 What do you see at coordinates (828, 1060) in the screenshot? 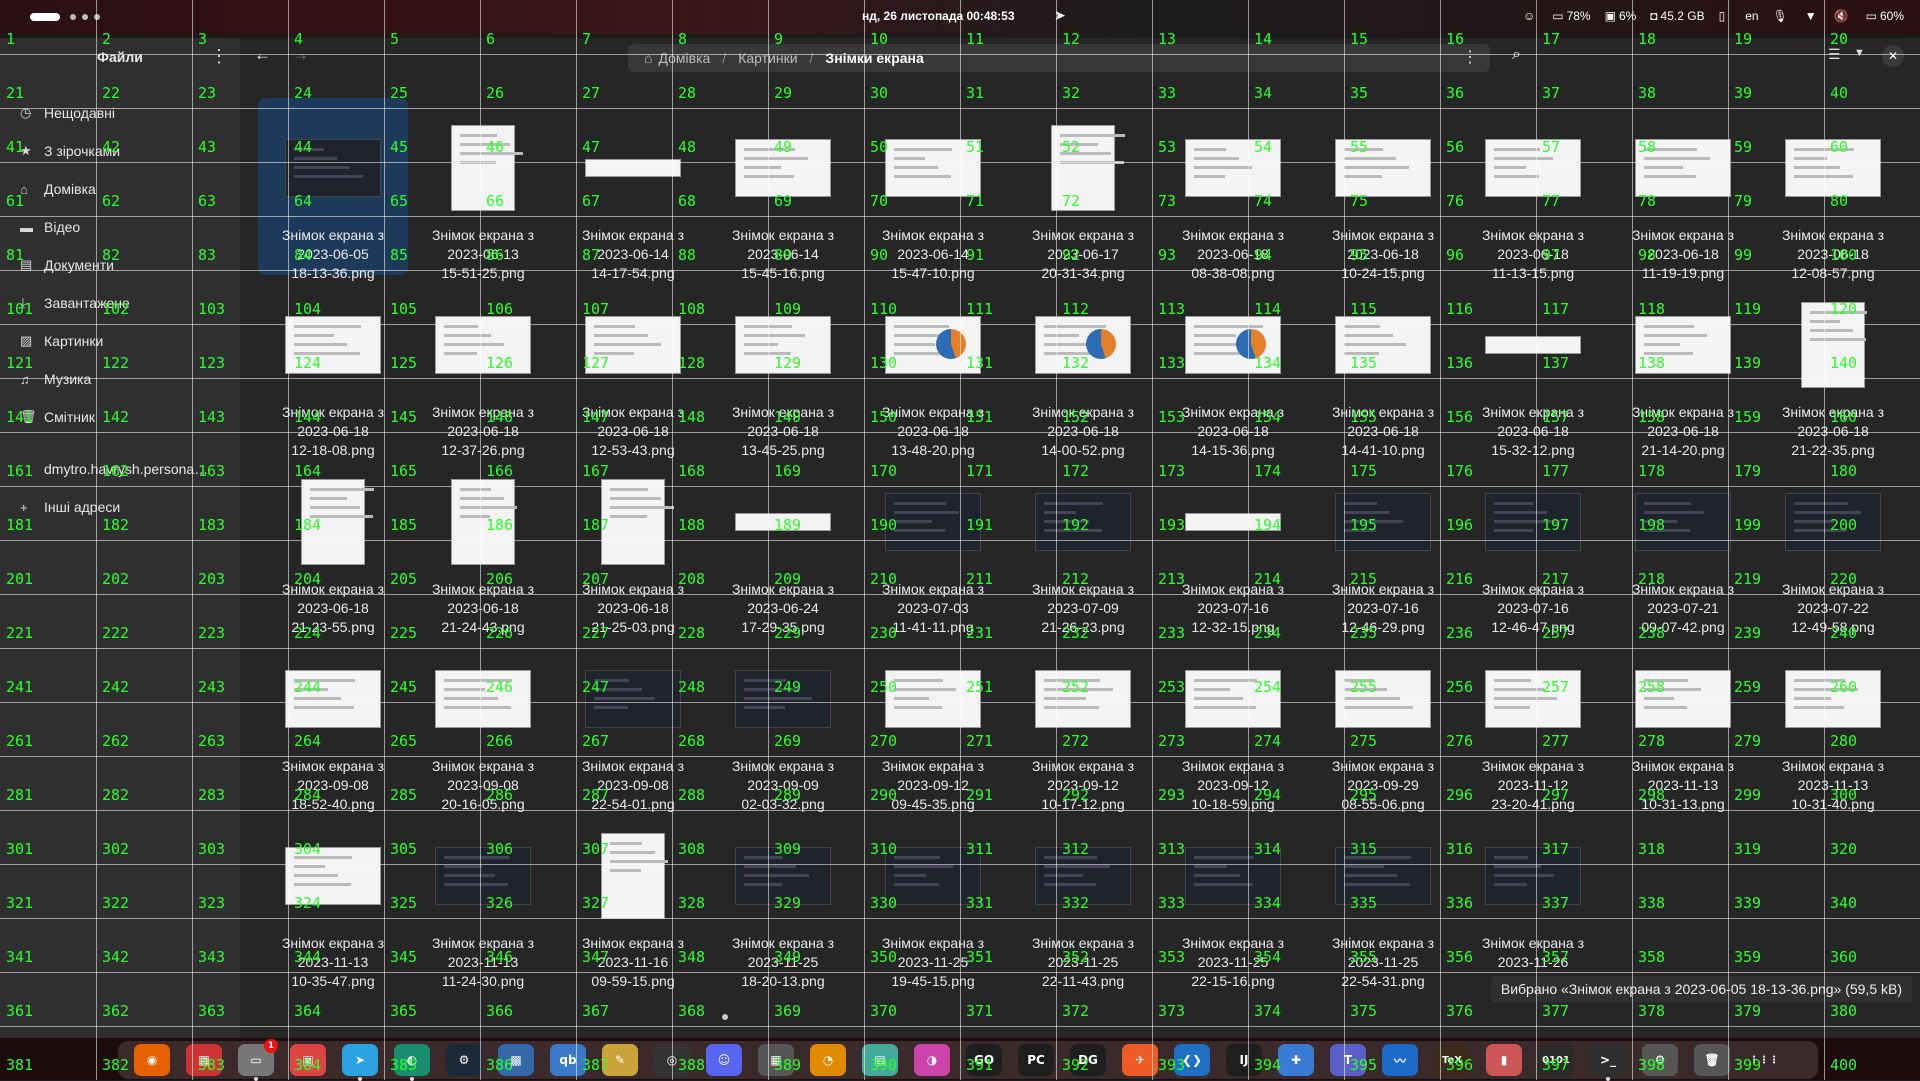
I see `clock-icon: ◔` at bounding box center [828, 1060].